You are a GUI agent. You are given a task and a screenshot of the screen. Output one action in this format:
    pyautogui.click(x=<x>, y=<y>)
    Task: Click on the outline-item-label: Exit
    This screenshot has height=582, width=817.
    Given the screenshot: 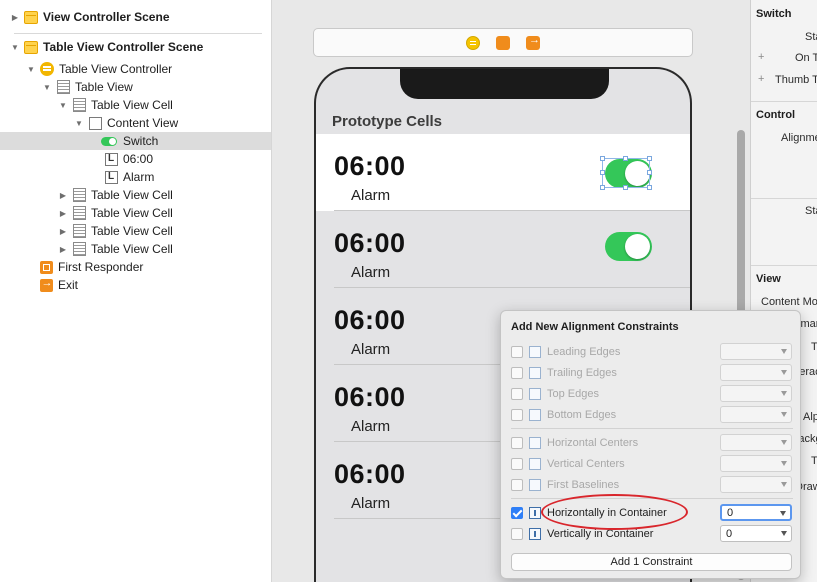 What is the action you would take?
    pyautogui.click(x=68, y=285)
    